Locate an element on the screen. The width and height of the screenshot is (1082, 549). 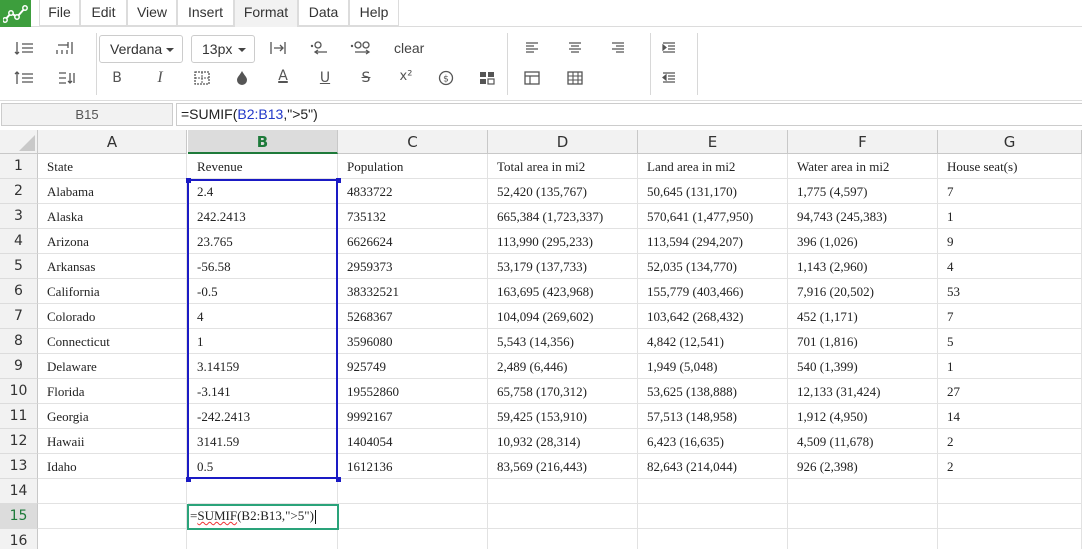
cell-a13: Idaho is located at coordinates (112, 466).